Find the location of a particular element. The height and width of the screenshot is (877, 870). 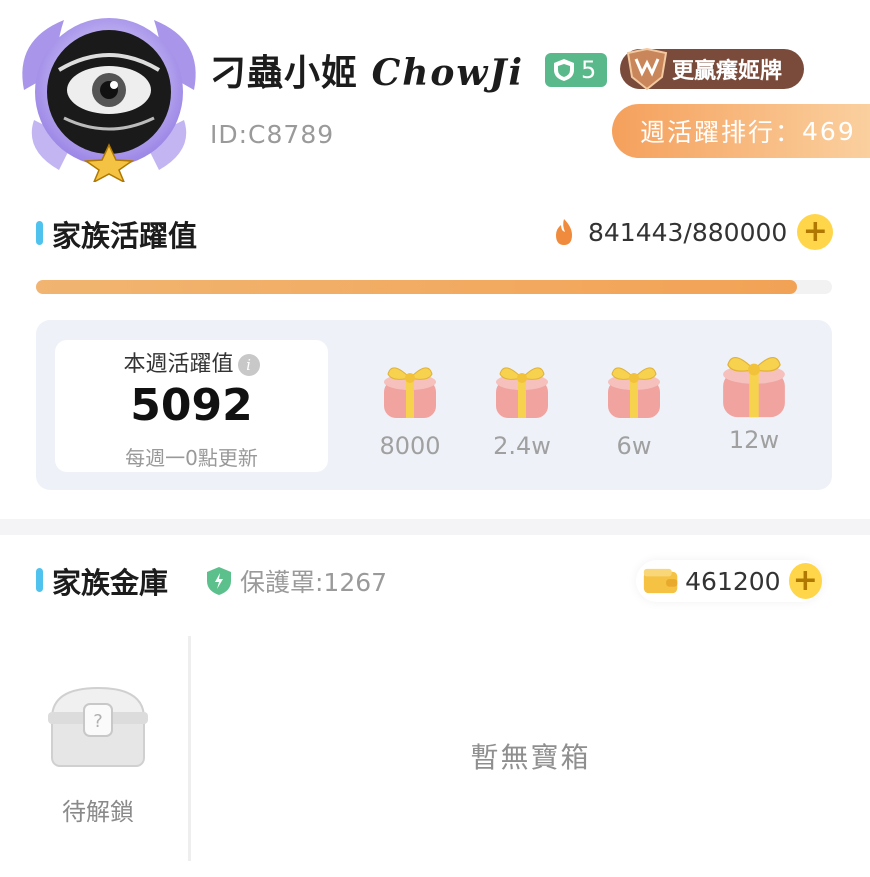

reward-gift-1: 8000 is located at coordinates (410, 410).